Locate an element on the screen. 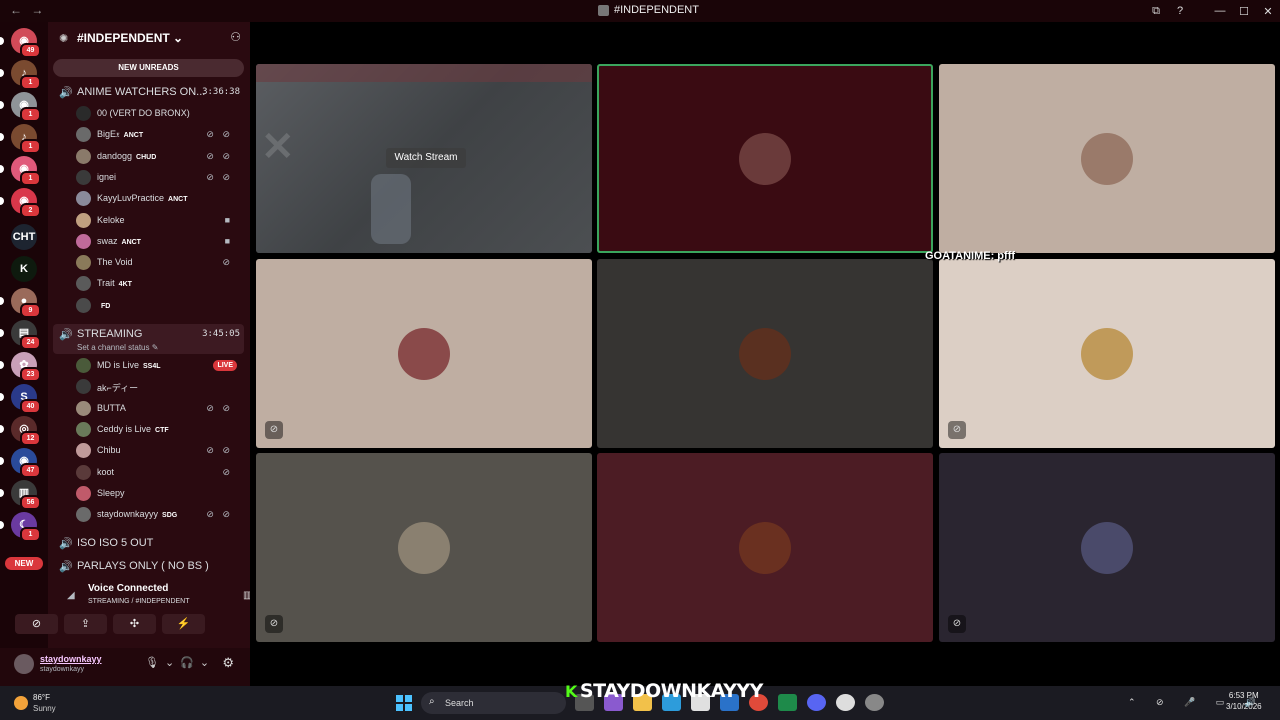 The height and width of the screenshot is (720, 1280). server-glyph: CHT is located at coordinates (24, 237).